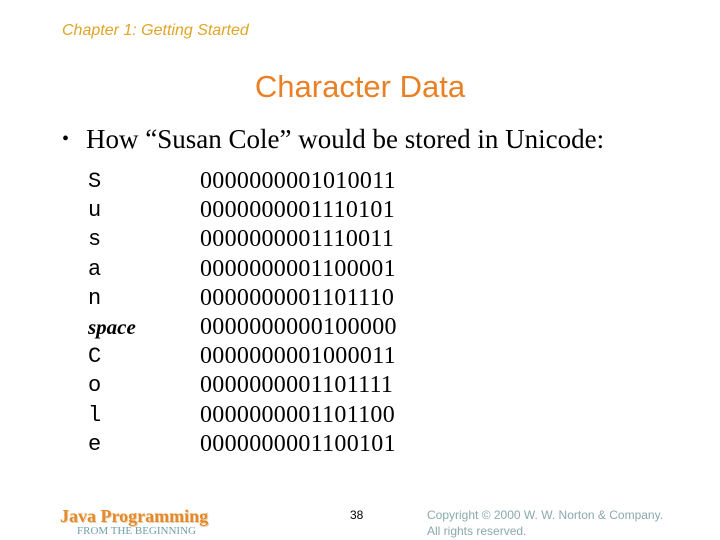 Image resolution: width=720 pixels, height=540 pixels. I want to click on binary-cell: 0000000001101110, so click(297, 297).